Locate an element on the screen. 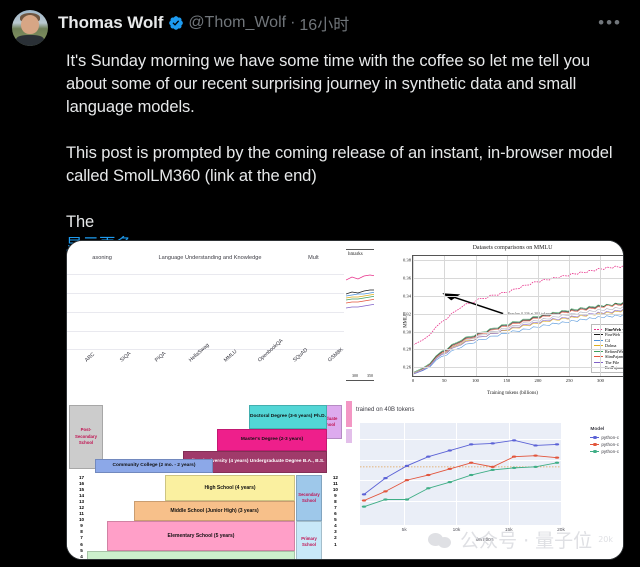  mmlu-x-axis-label: Training tokens (billions) is located at coordinates (512, 393).